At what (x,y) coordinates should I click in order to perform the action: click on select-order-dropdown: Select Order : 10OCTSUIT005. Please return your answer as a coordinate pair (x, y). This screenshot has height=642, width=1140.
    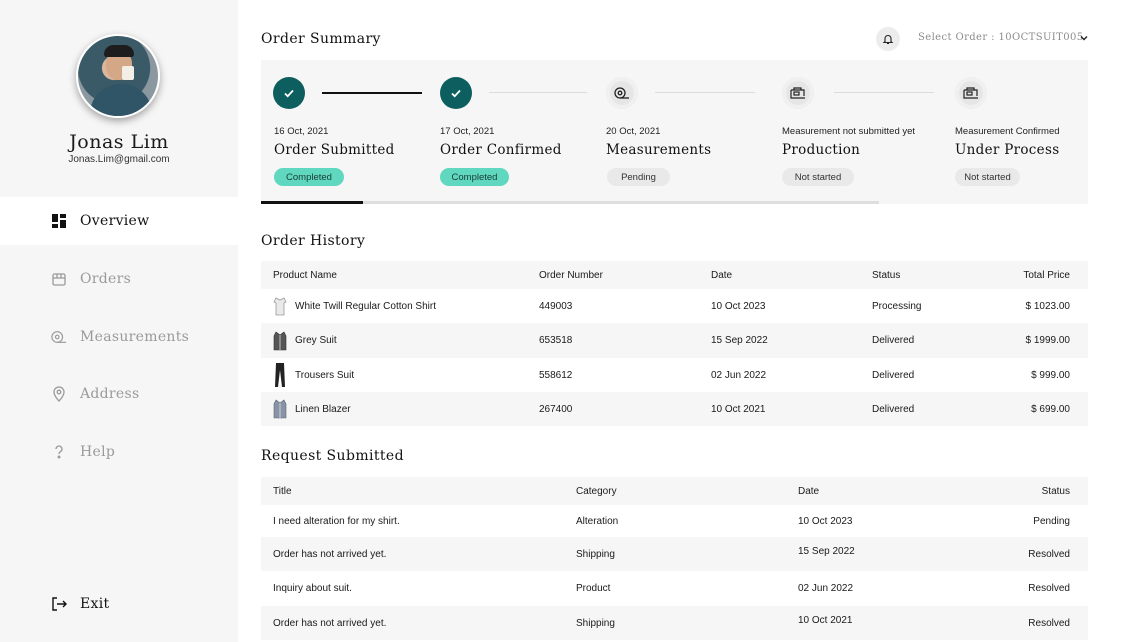
    Looking at the image, I should click on (1001, 37).